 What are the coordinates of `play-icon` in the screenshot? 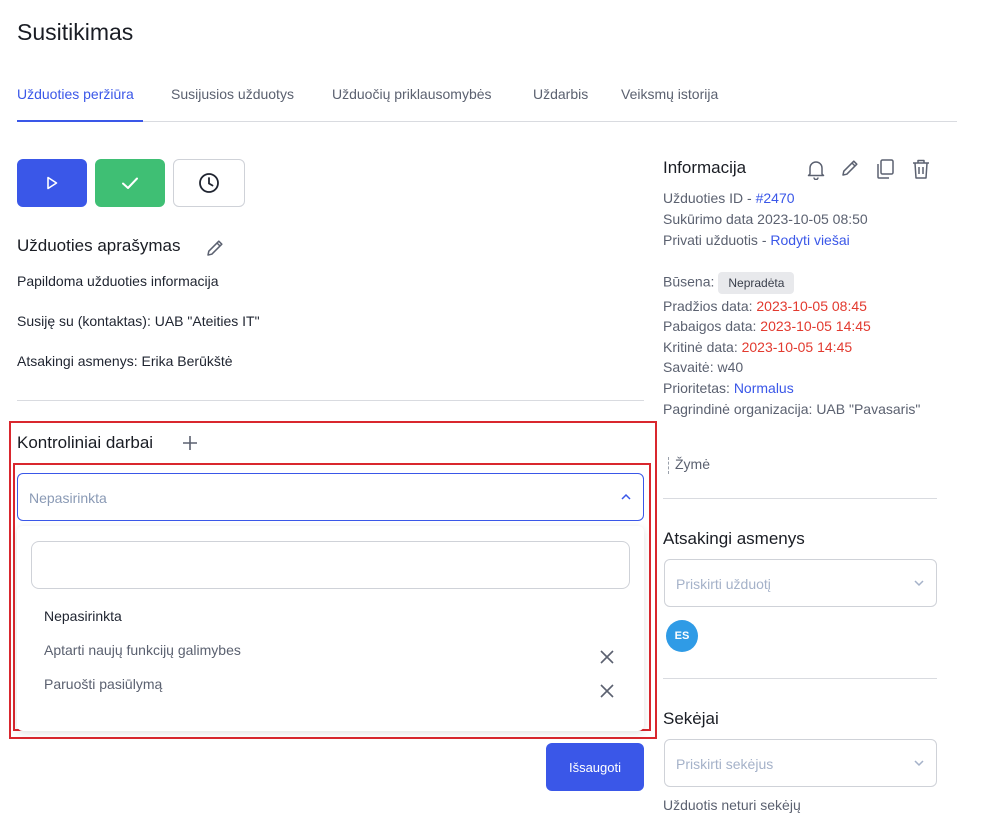 It's located at (52, 183).